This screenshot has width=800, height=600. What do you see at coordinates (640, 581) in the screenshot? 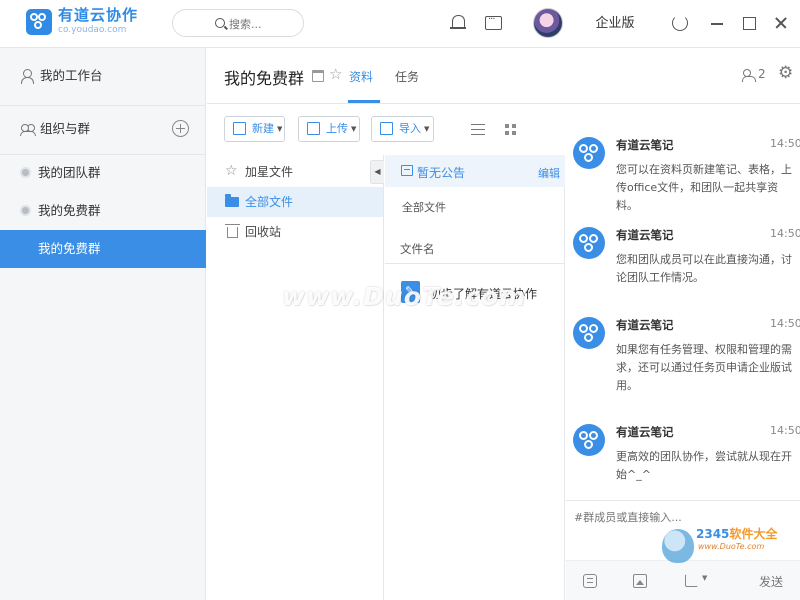
I see `image-icon` at bounding box center [640, 581].